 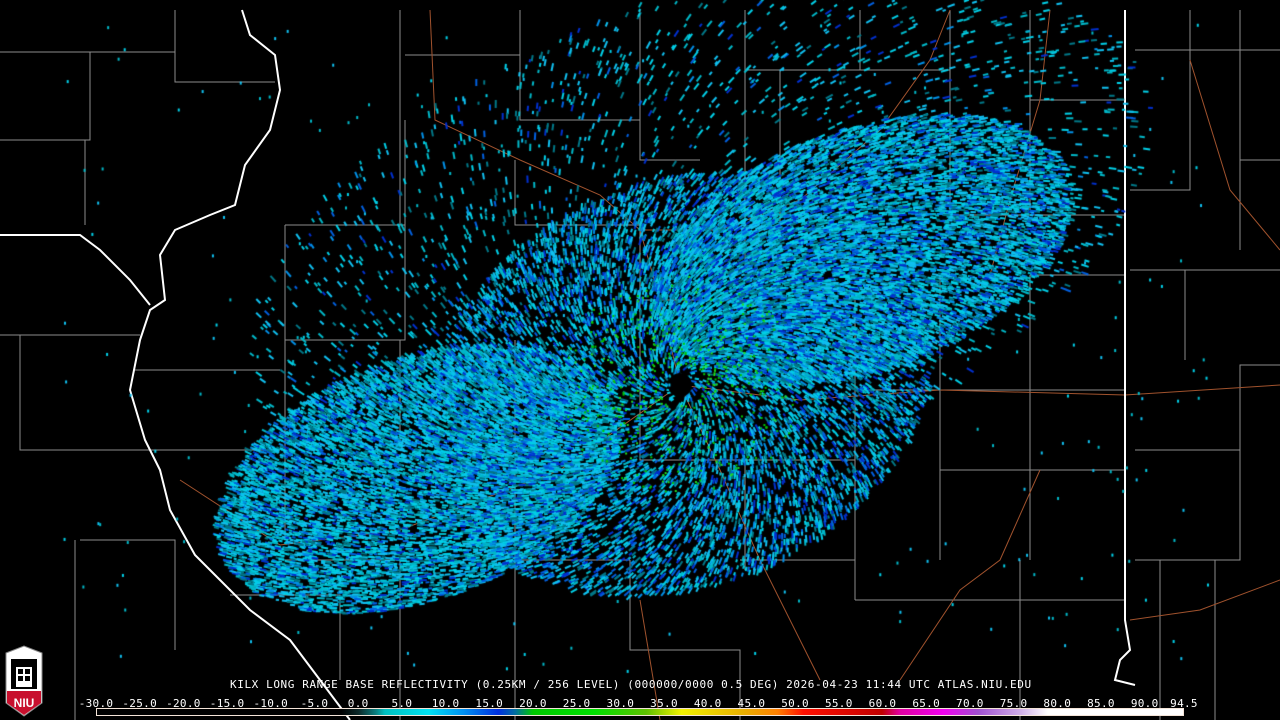 What do you see at coordinates (24, 681) in the screenshot?
I see `niu-logo: NIU` at bounding box center [24, 681].